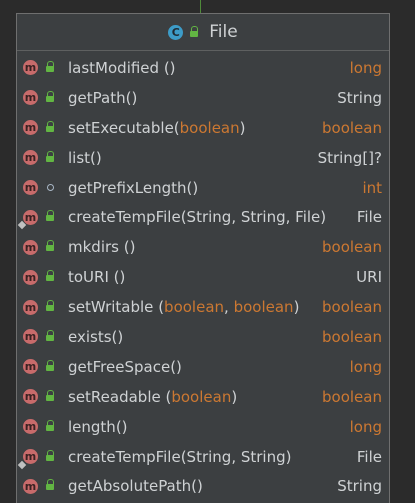 This screenshot has width=415, height=503. Describe the element at coordinates (127, 187) in the screenshot. I see `method-name: getPrefixLength` at that location.